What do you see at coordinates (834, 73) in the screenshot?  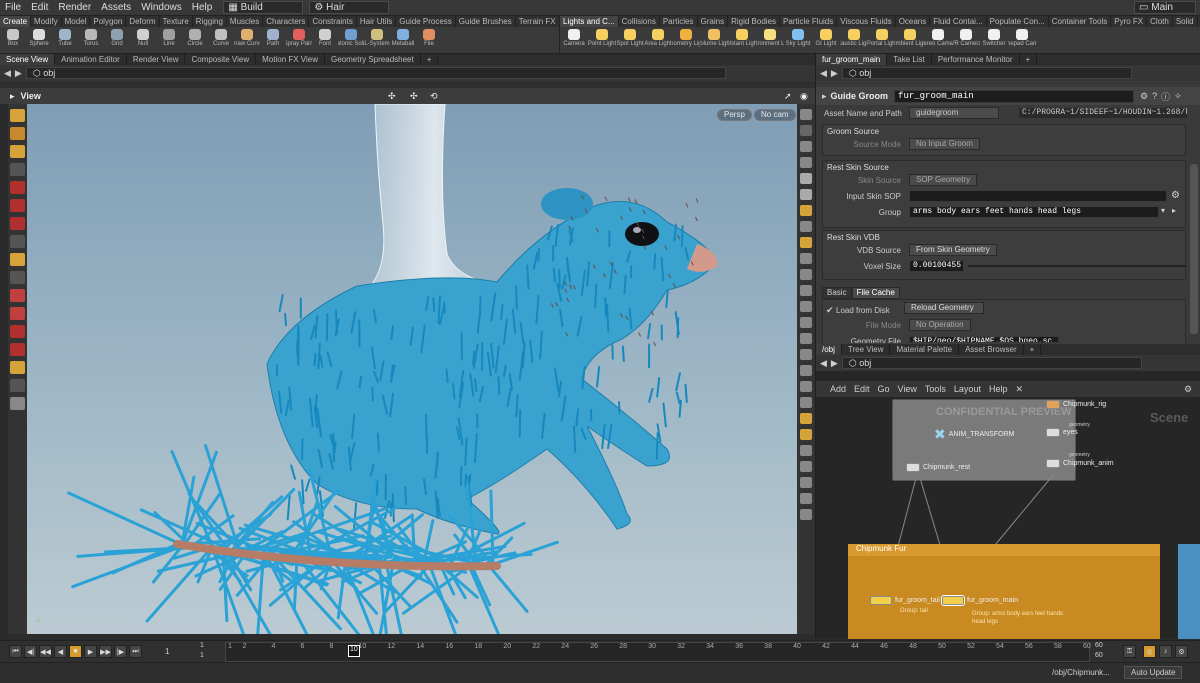 I see `param-forward-icon: ▶` at bounding box center [834, 73].